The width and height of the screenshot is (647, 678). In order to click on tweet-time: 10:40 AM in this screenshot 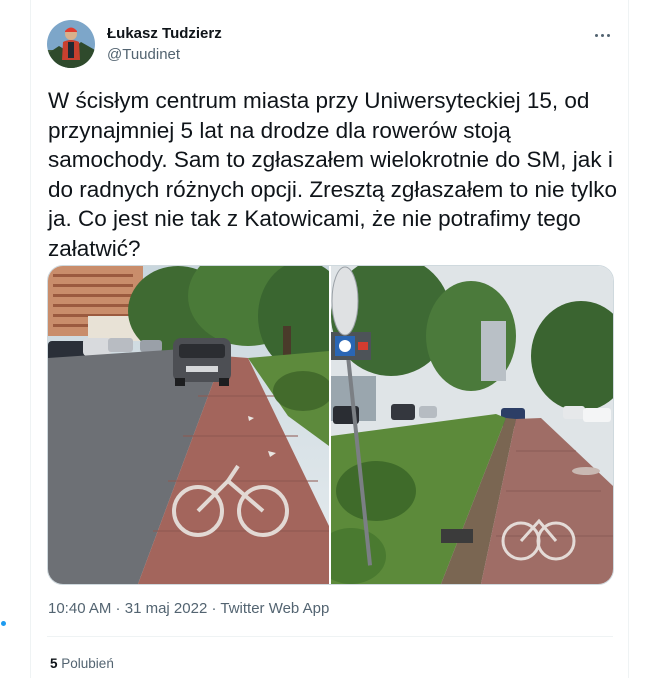, I will do `click(79, 608)`.